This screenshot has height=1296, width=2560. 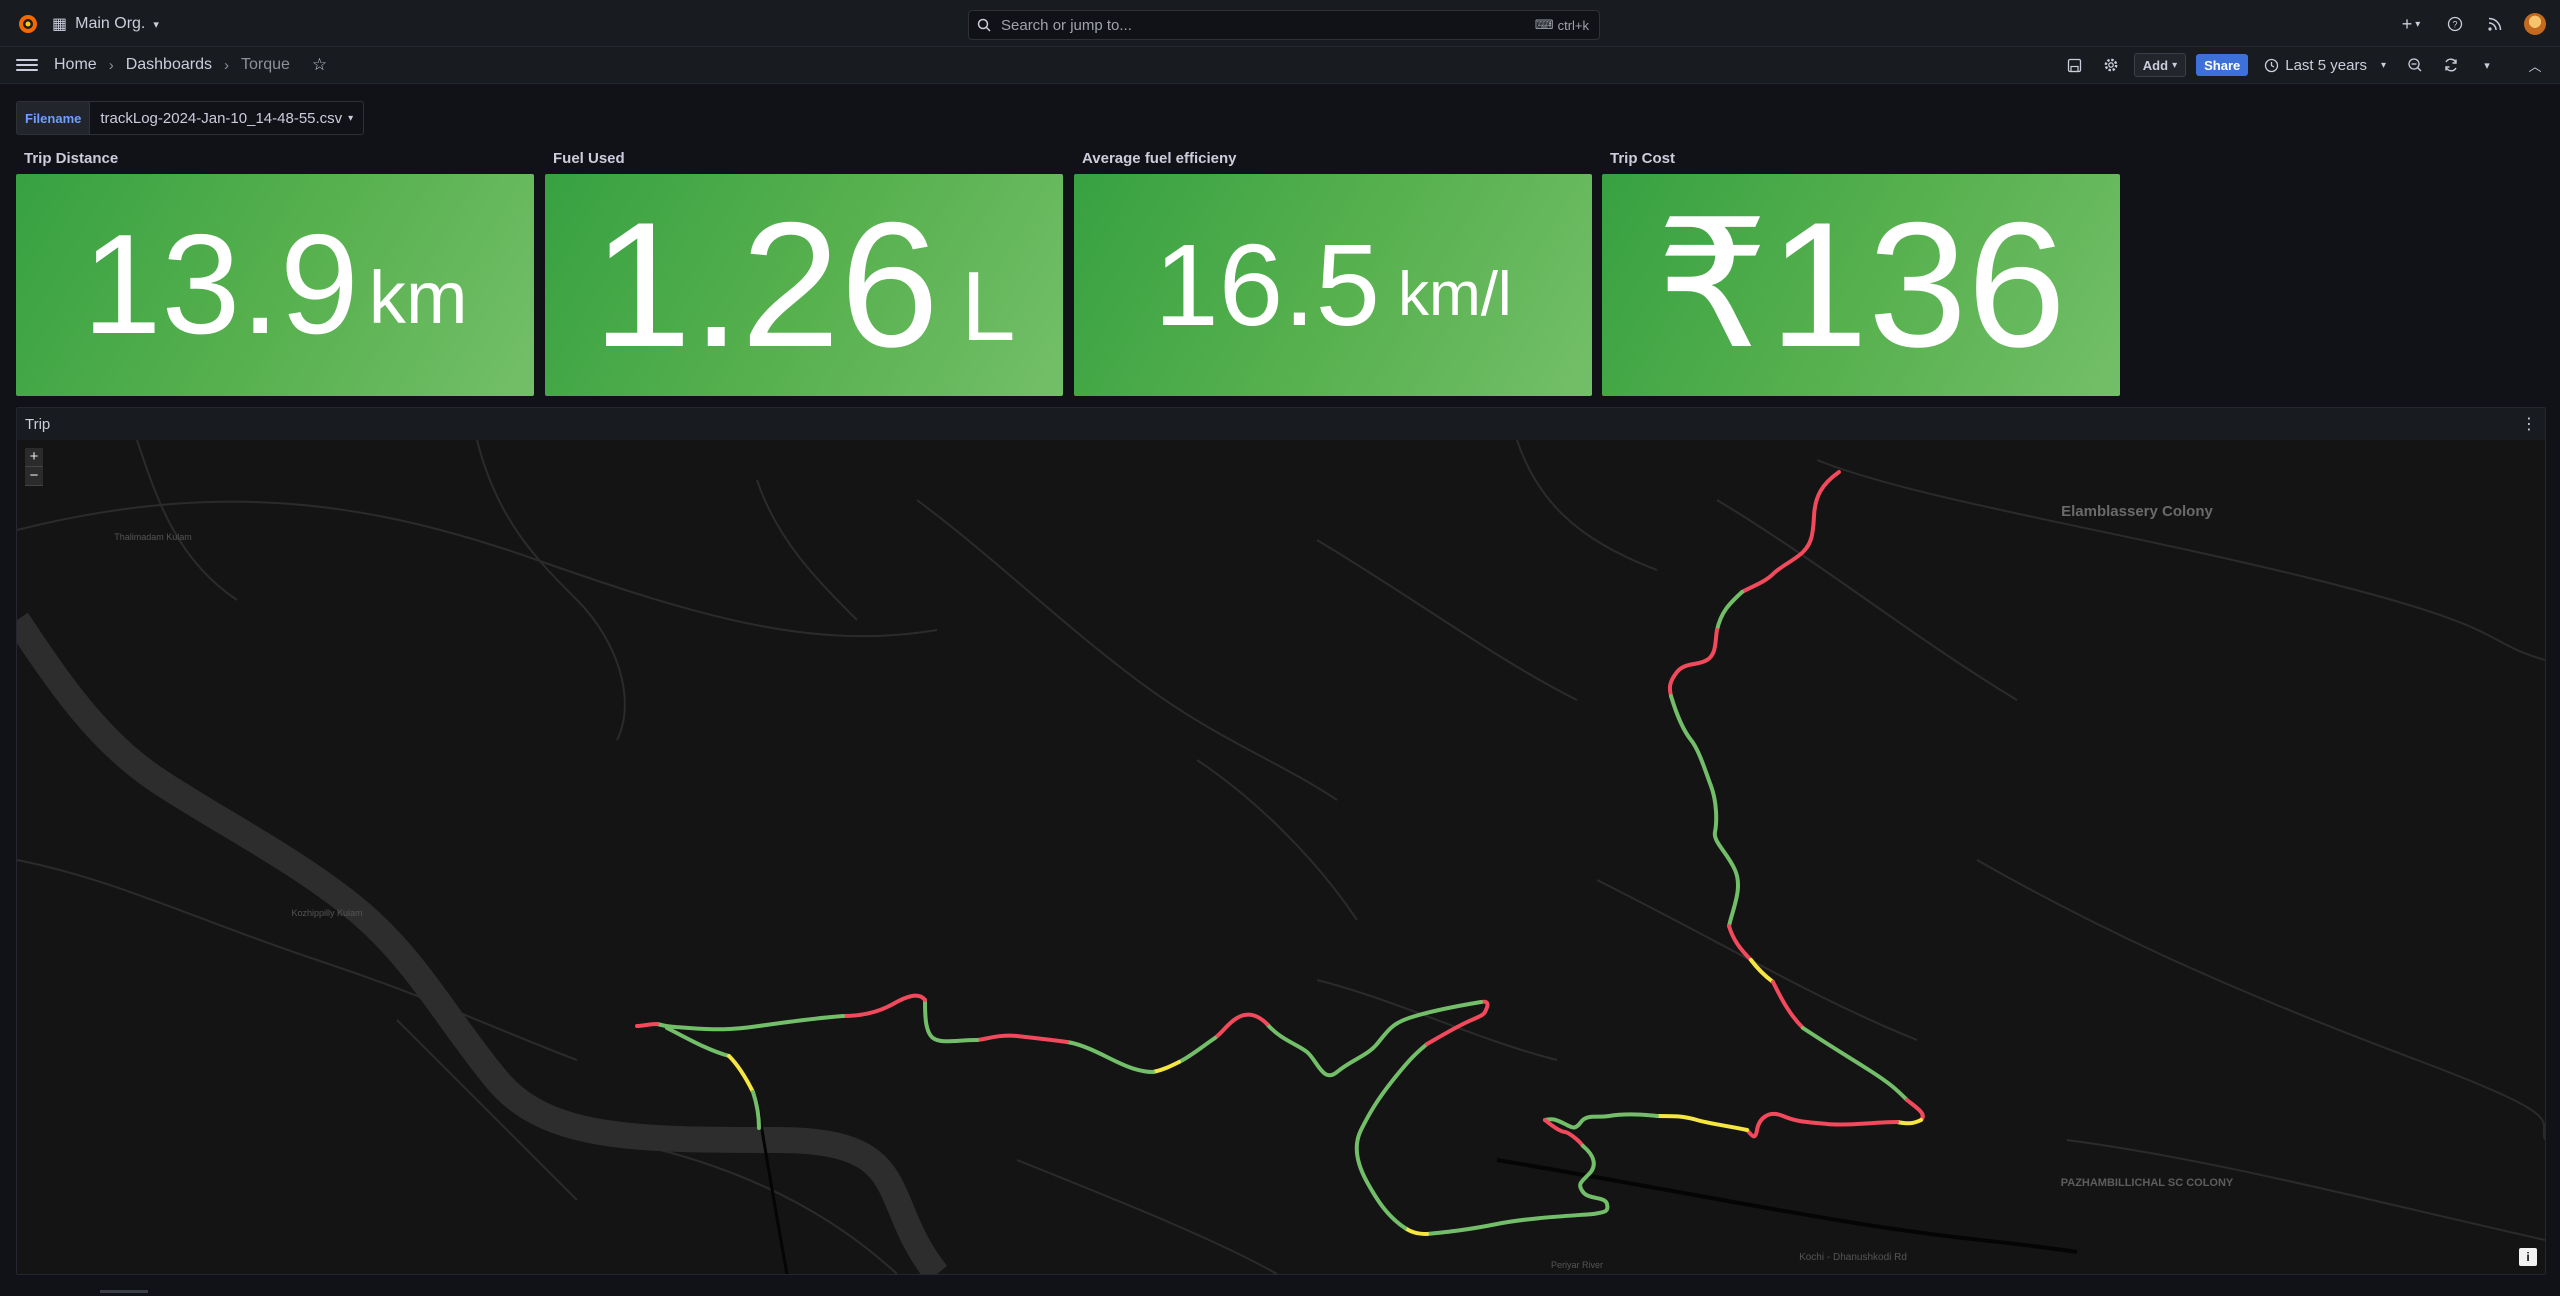 What do you see at coordinates (1787, 1206) in the screenshot?
I see `highway-line` at bounding box center [1787, 1206].